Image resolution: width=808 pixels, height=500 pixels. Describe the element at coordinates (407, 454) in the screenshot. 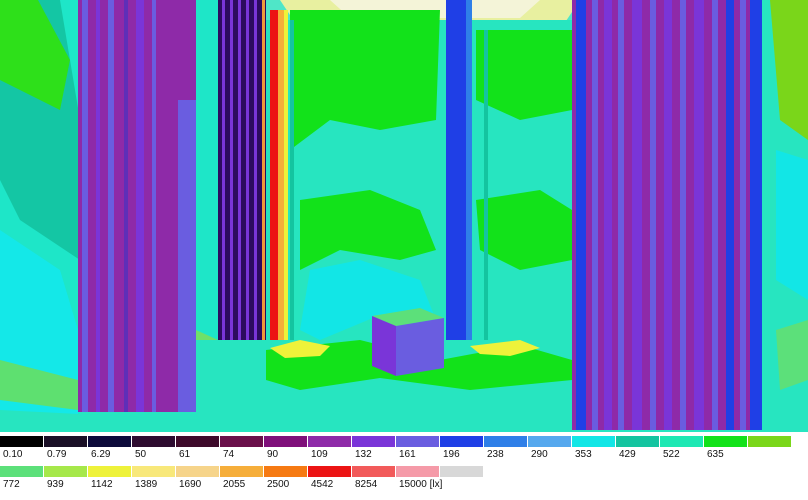

I see `legend-label: 161` at that location.